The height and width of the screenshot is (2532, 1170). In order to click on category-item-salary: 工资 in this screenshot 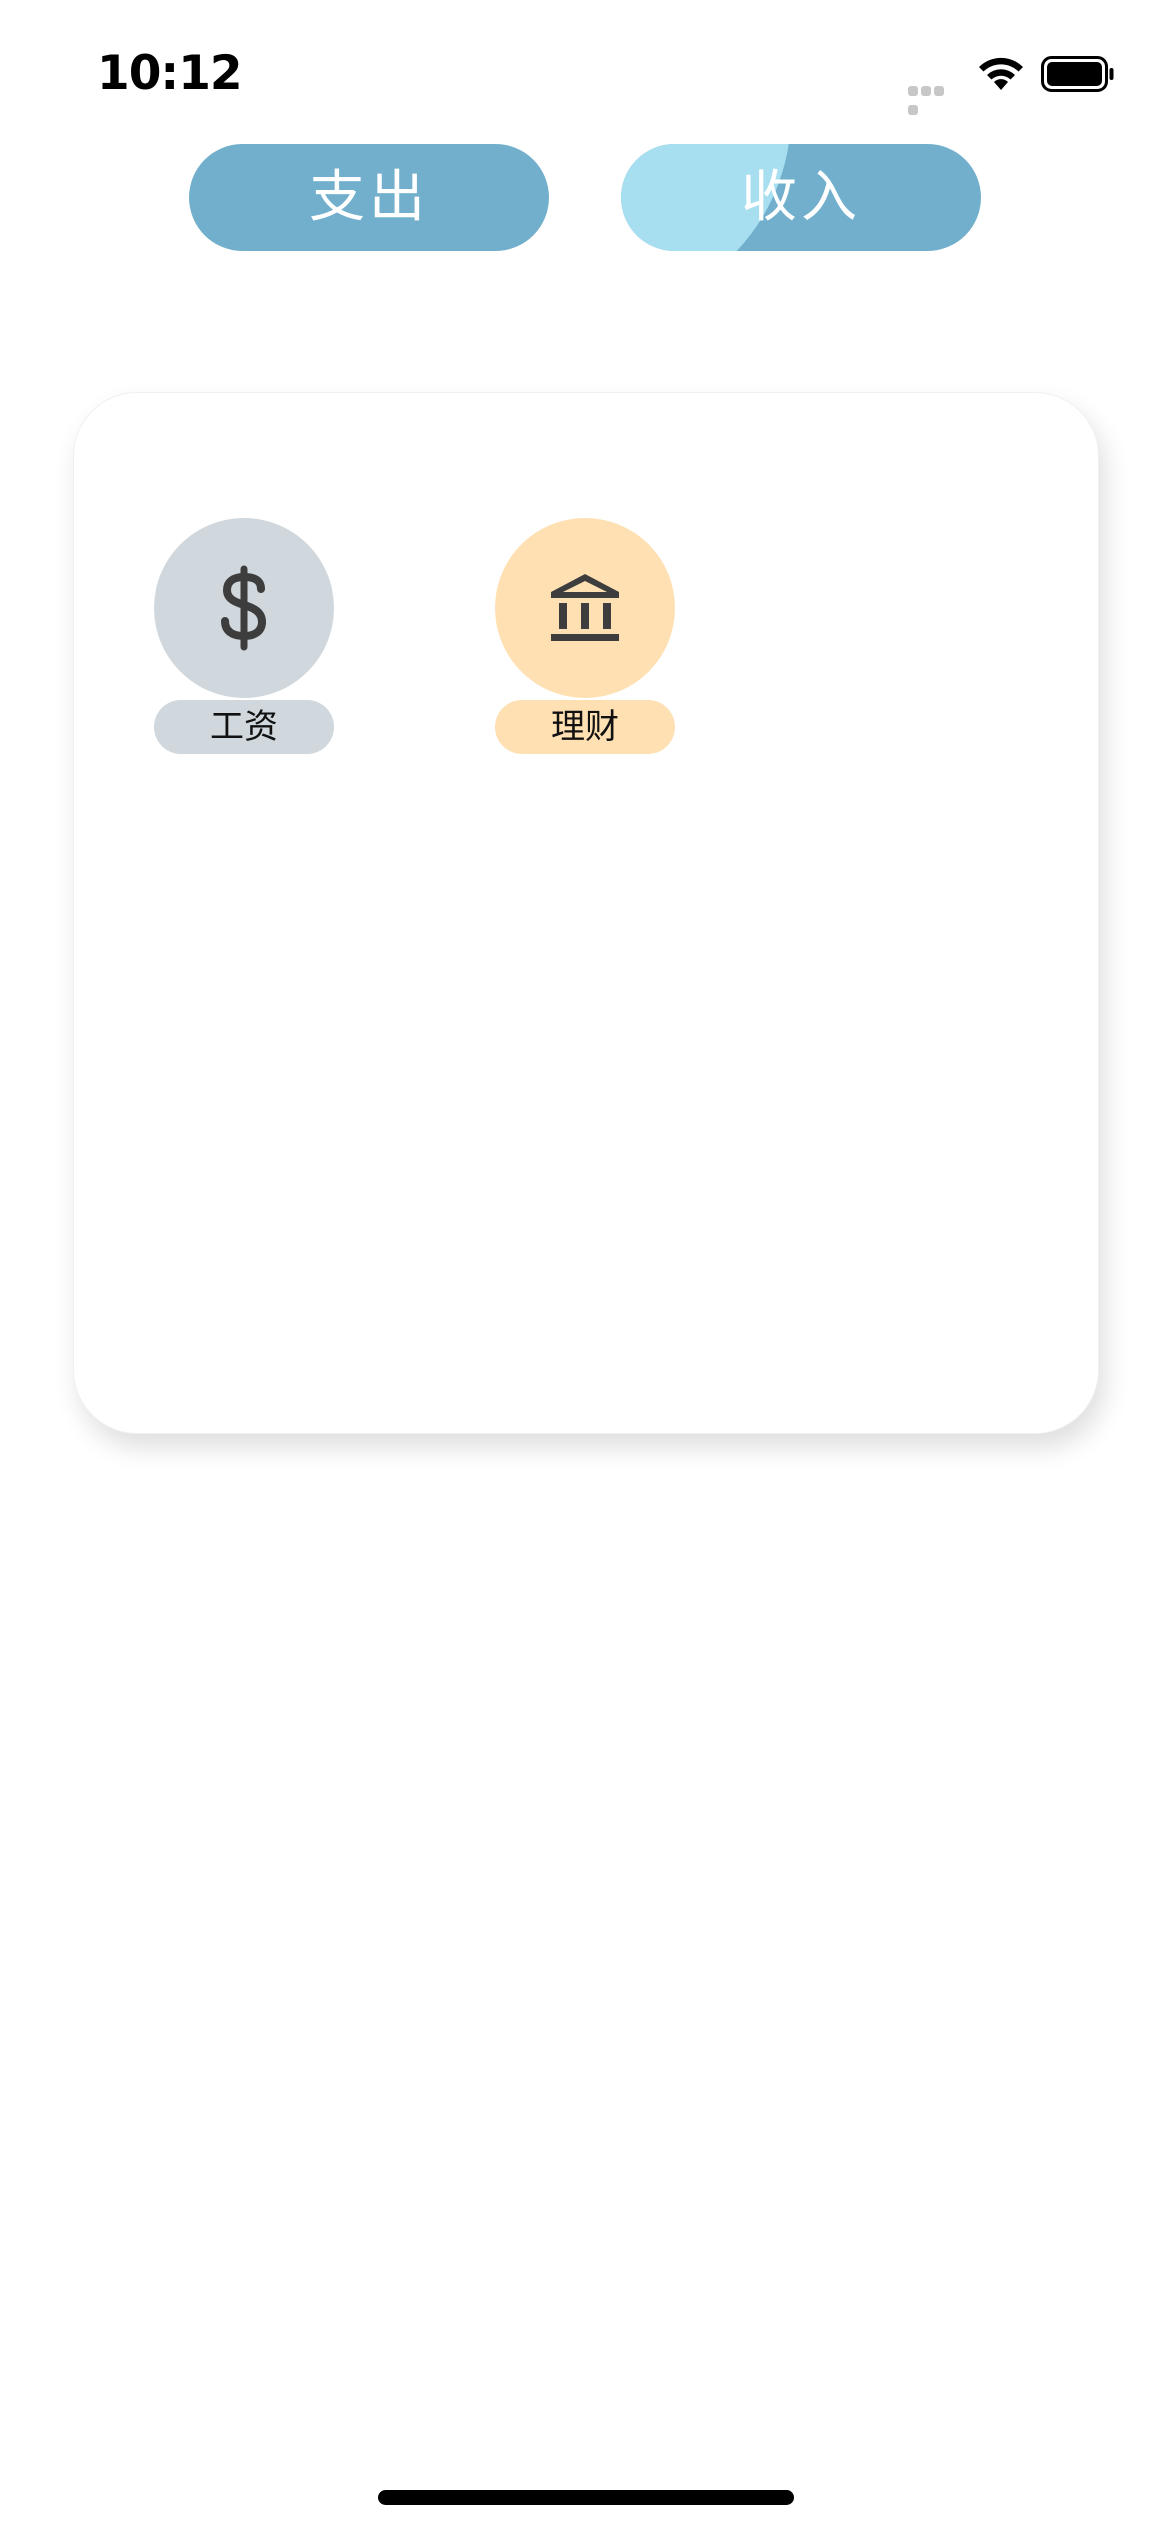, I will do `click(244, 636)`.